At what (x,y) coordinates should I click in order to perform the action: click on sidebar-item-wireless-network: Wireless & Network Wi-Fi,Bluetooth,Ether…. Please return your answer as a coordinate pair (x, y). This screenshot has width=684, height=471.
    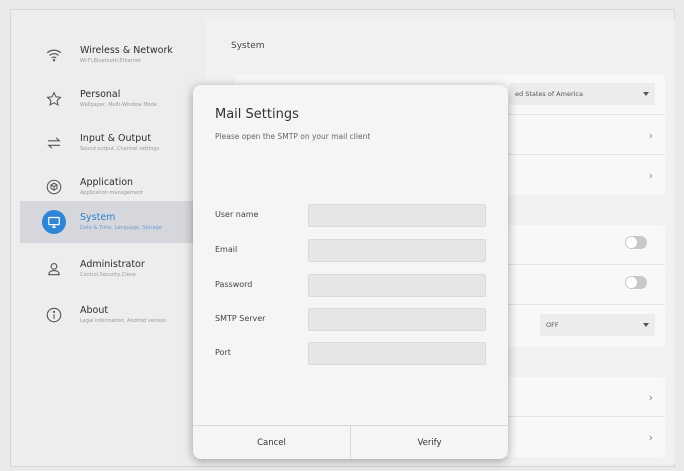
    Looking at the image, I should click on (117, 55).